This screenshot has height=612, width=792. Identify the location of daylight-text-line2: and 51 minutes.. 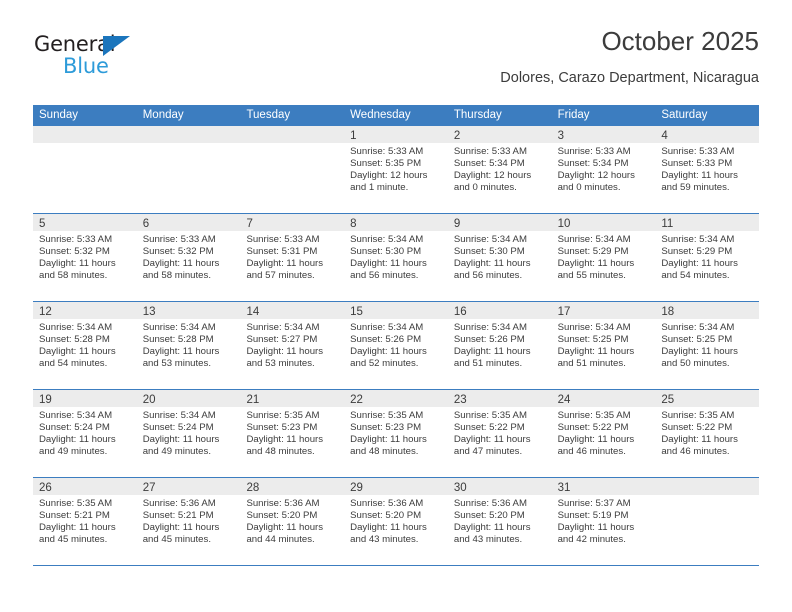
(591, 364).